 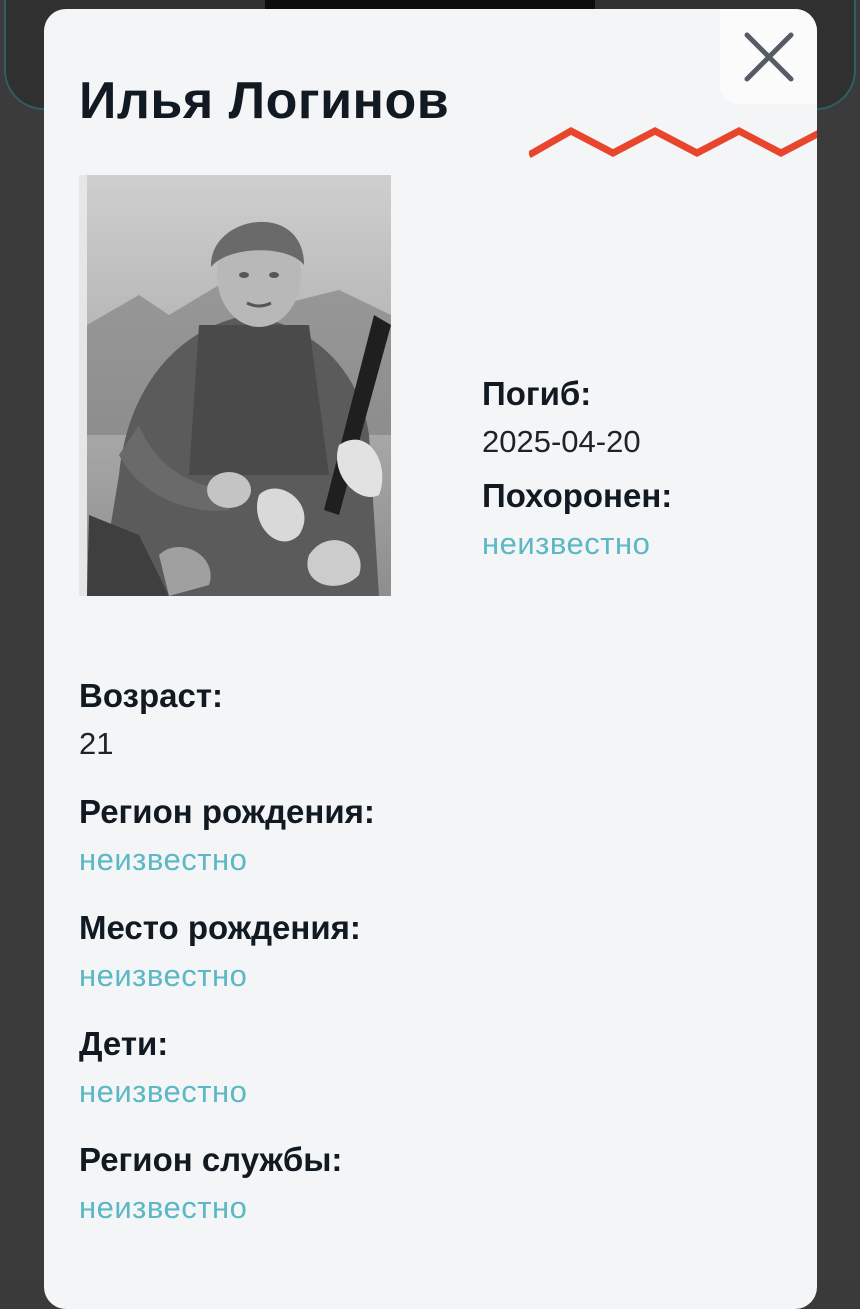 I want to click on burial-value: неизвестно, so click(x=566, y=543).